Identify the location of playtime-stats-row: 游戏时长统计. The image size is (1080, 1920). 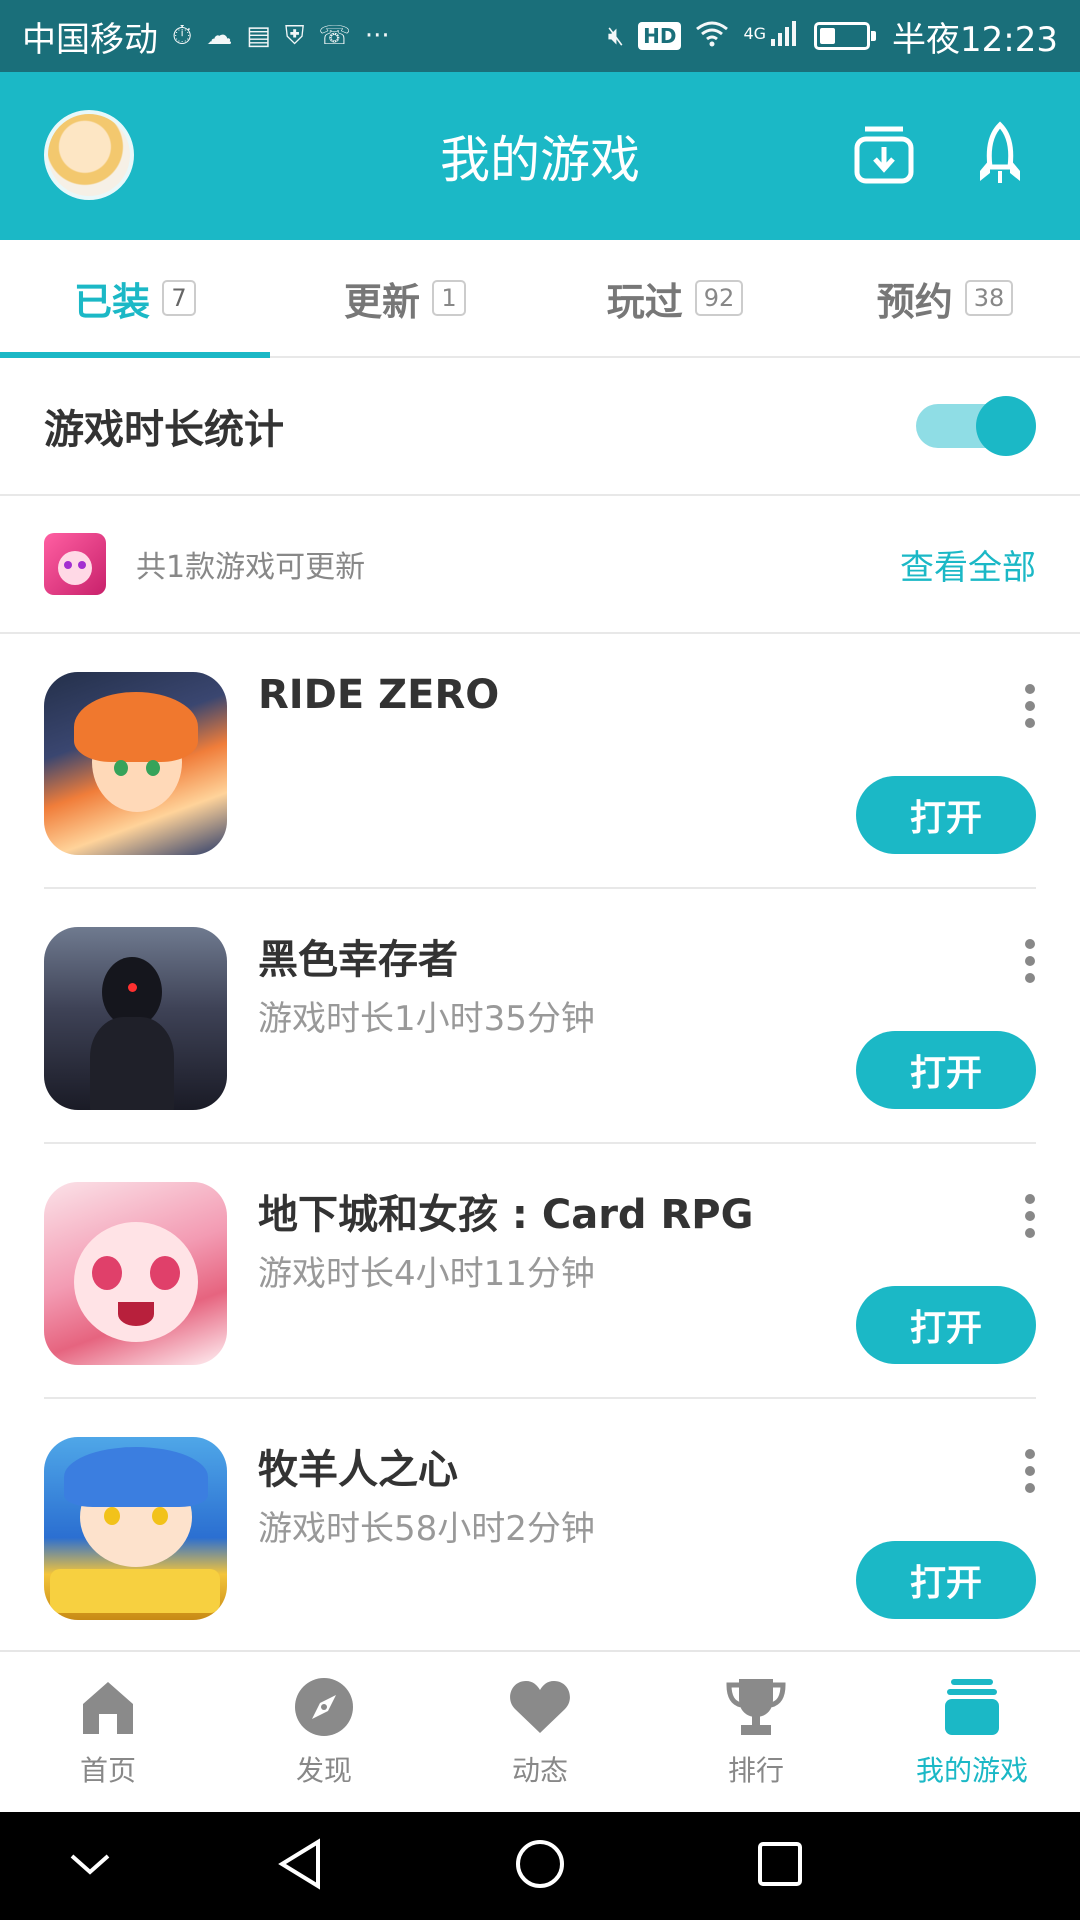
(540, 427).